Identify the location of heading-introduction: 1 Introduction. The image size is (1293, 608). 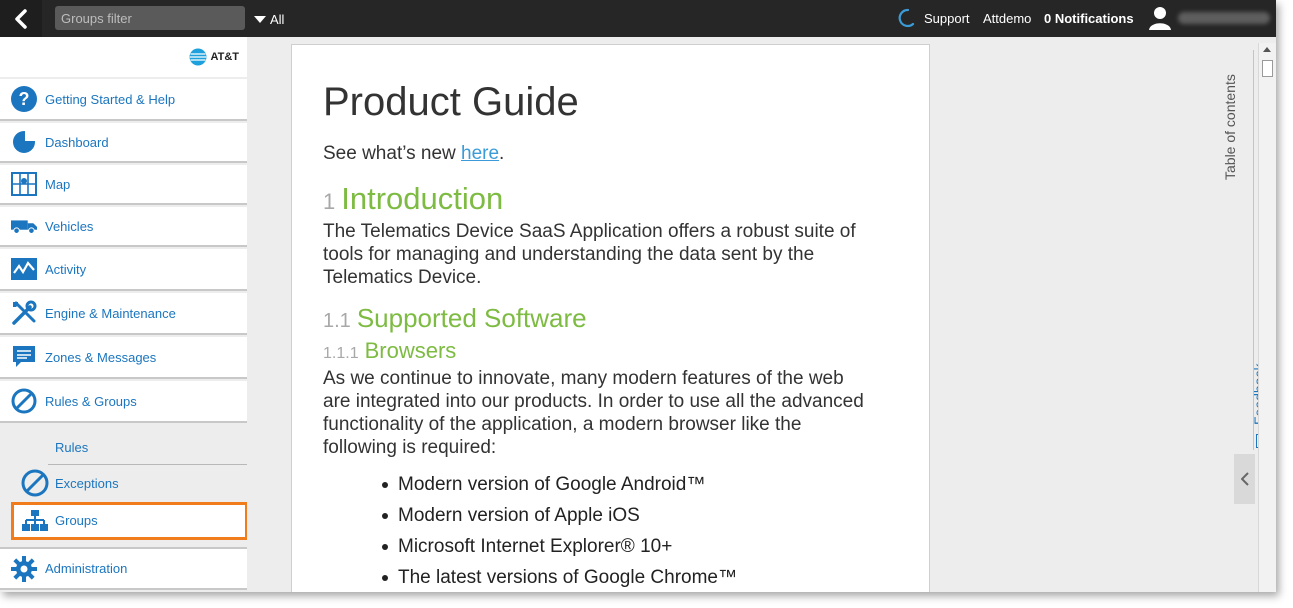
(413, 199).